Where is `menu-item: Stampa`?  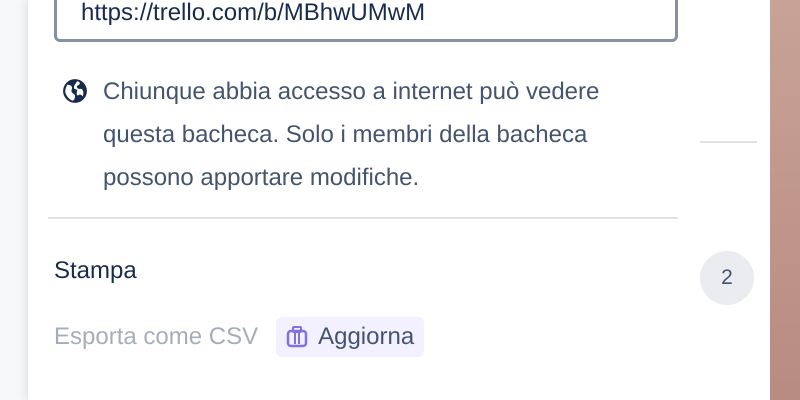 menu-item: Stampa is located at coordinates (95, 271).